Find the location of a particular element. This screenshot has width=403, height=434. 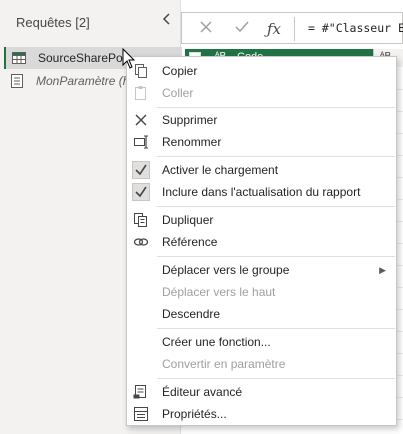

menu-item-label: Déplacer vers le haut is located at coordinates (219, 292).